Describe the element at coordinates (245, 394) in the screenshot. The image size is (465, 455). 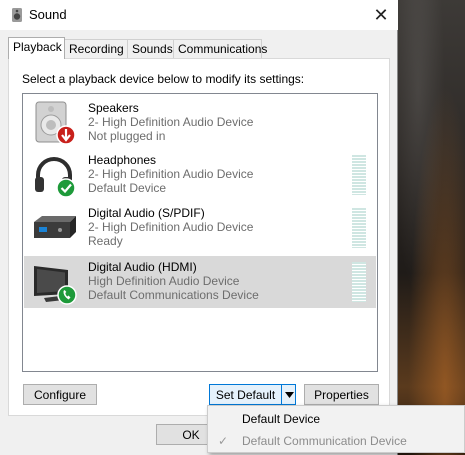
I see `set-default-button: Set Default` at that location.